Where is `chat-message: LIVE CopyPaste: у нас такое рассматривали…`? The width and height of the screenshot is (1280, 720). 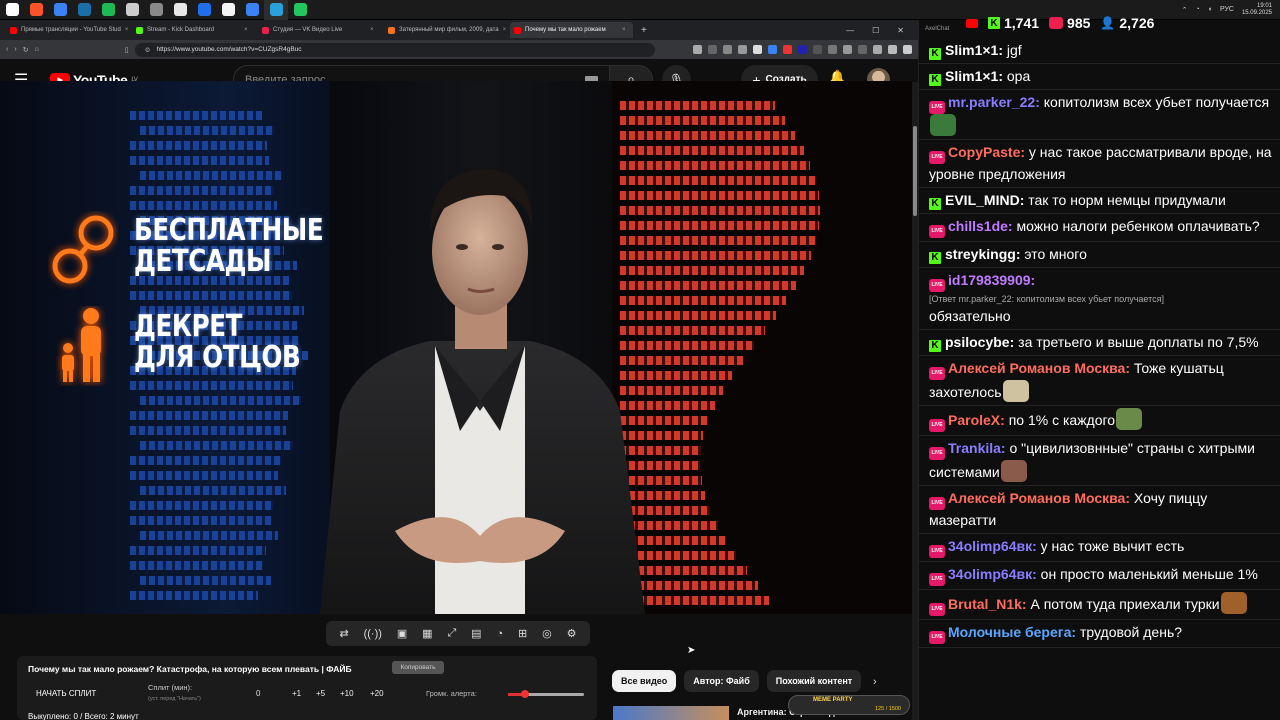 chat-message: LIVE CopyPaste: у нас такое рассматривали… is located at coordinates (1099, 164).